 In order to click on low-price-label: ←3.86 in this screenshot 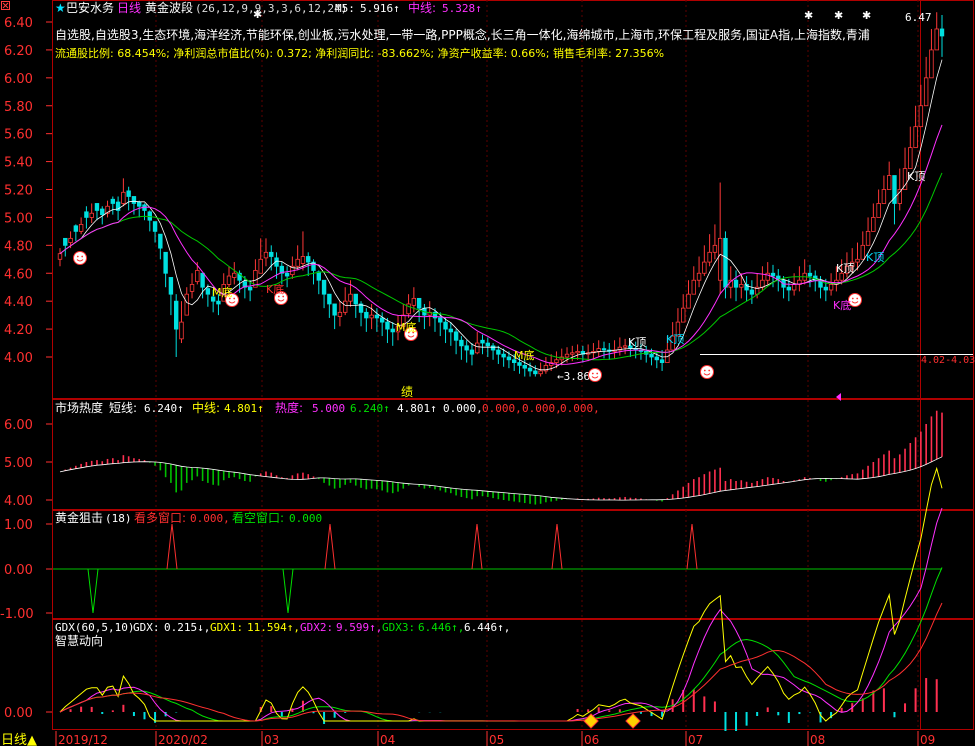, I will do `click(573, 376)`.